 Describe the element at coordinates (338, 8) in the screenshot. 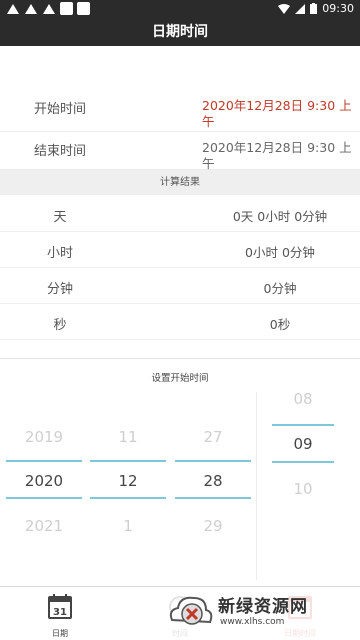

I see `clock-time: 09:30` at that location.